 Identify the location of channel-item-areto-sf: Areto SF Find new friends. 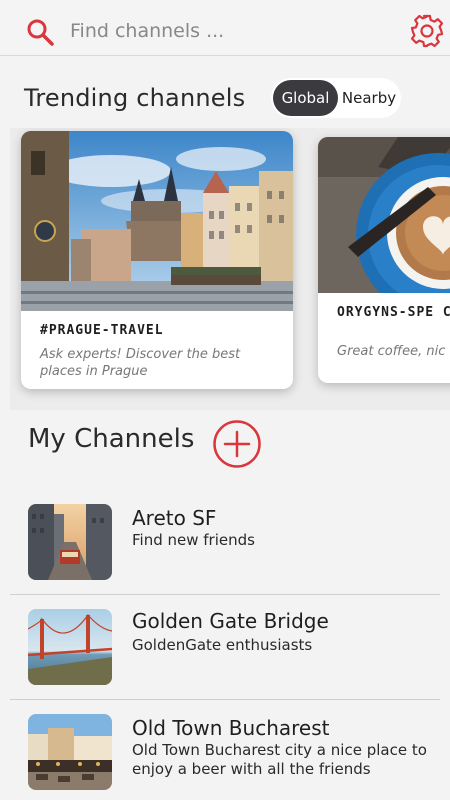
(225, 541).